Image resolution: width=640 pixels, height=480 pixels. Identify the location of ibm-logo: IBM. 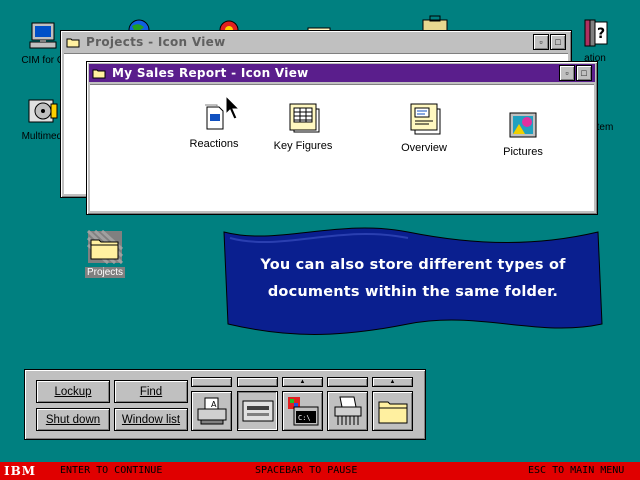
(20, 471).